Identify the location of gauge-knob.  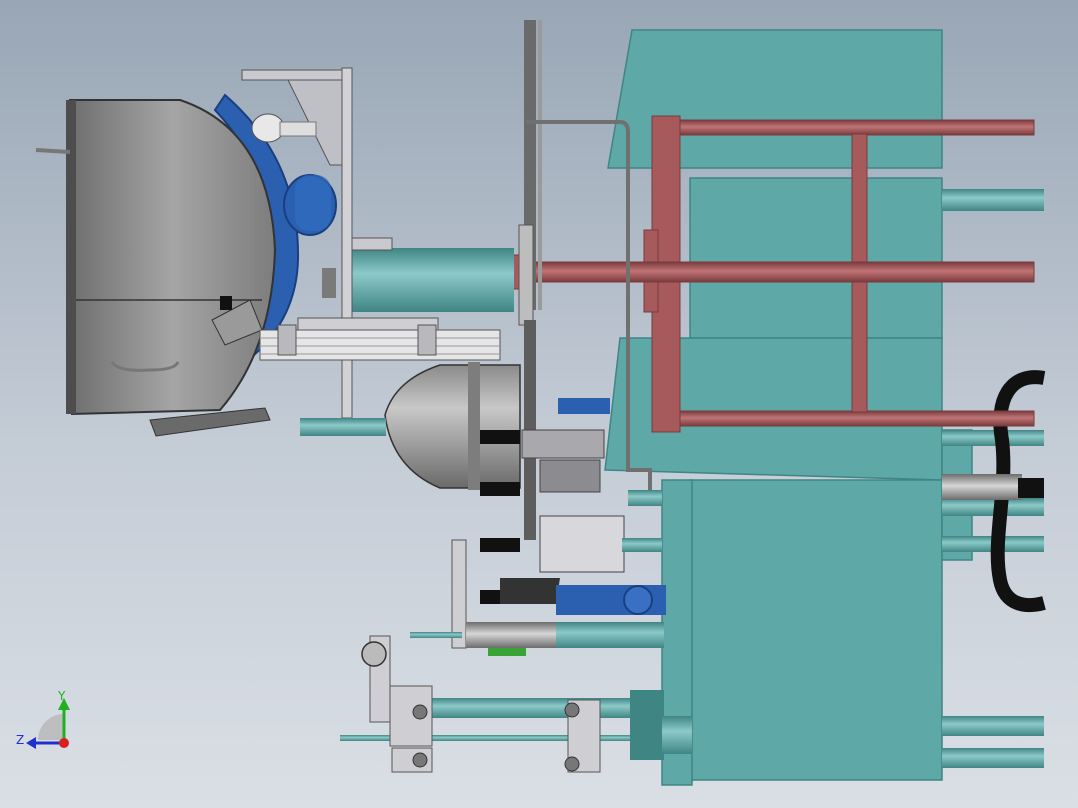
(374, 654).